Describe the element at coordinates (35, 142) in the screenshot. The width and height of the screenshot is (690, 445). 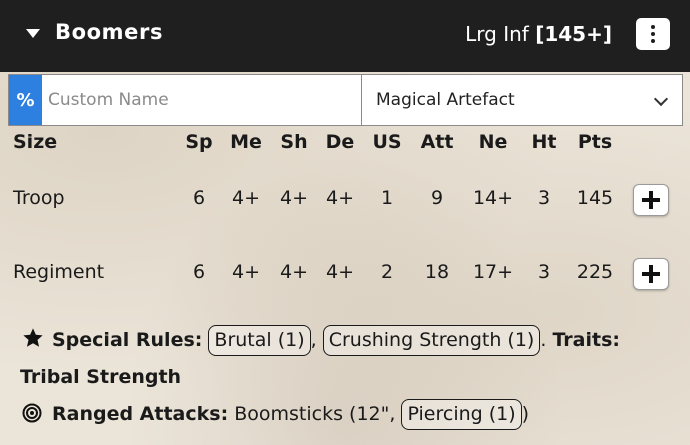
I see `header-size: Size` at that location.